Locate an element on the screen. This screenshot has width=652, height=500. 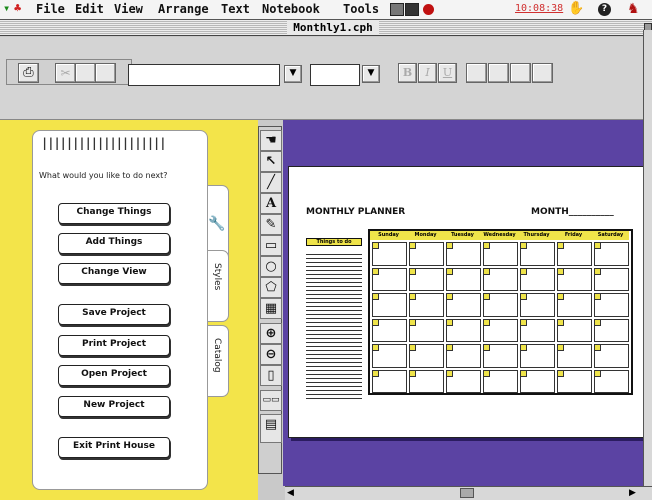
help-icon: ? is located at coordinates (604, 9).